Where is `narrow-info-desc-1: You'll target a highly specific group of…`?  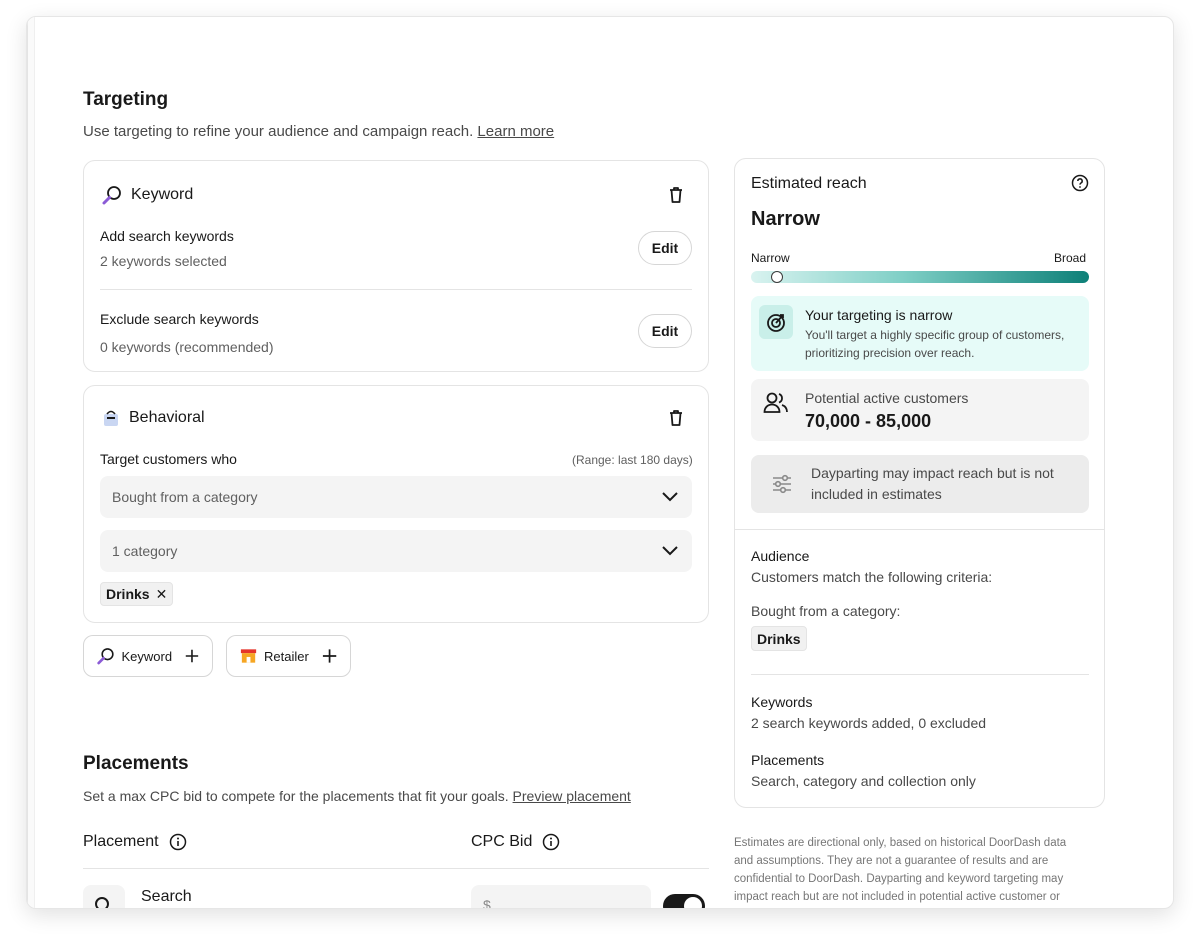 narrow-info-desc-1: You'll target a highly specific group of… is located at coordinates (935, 335).